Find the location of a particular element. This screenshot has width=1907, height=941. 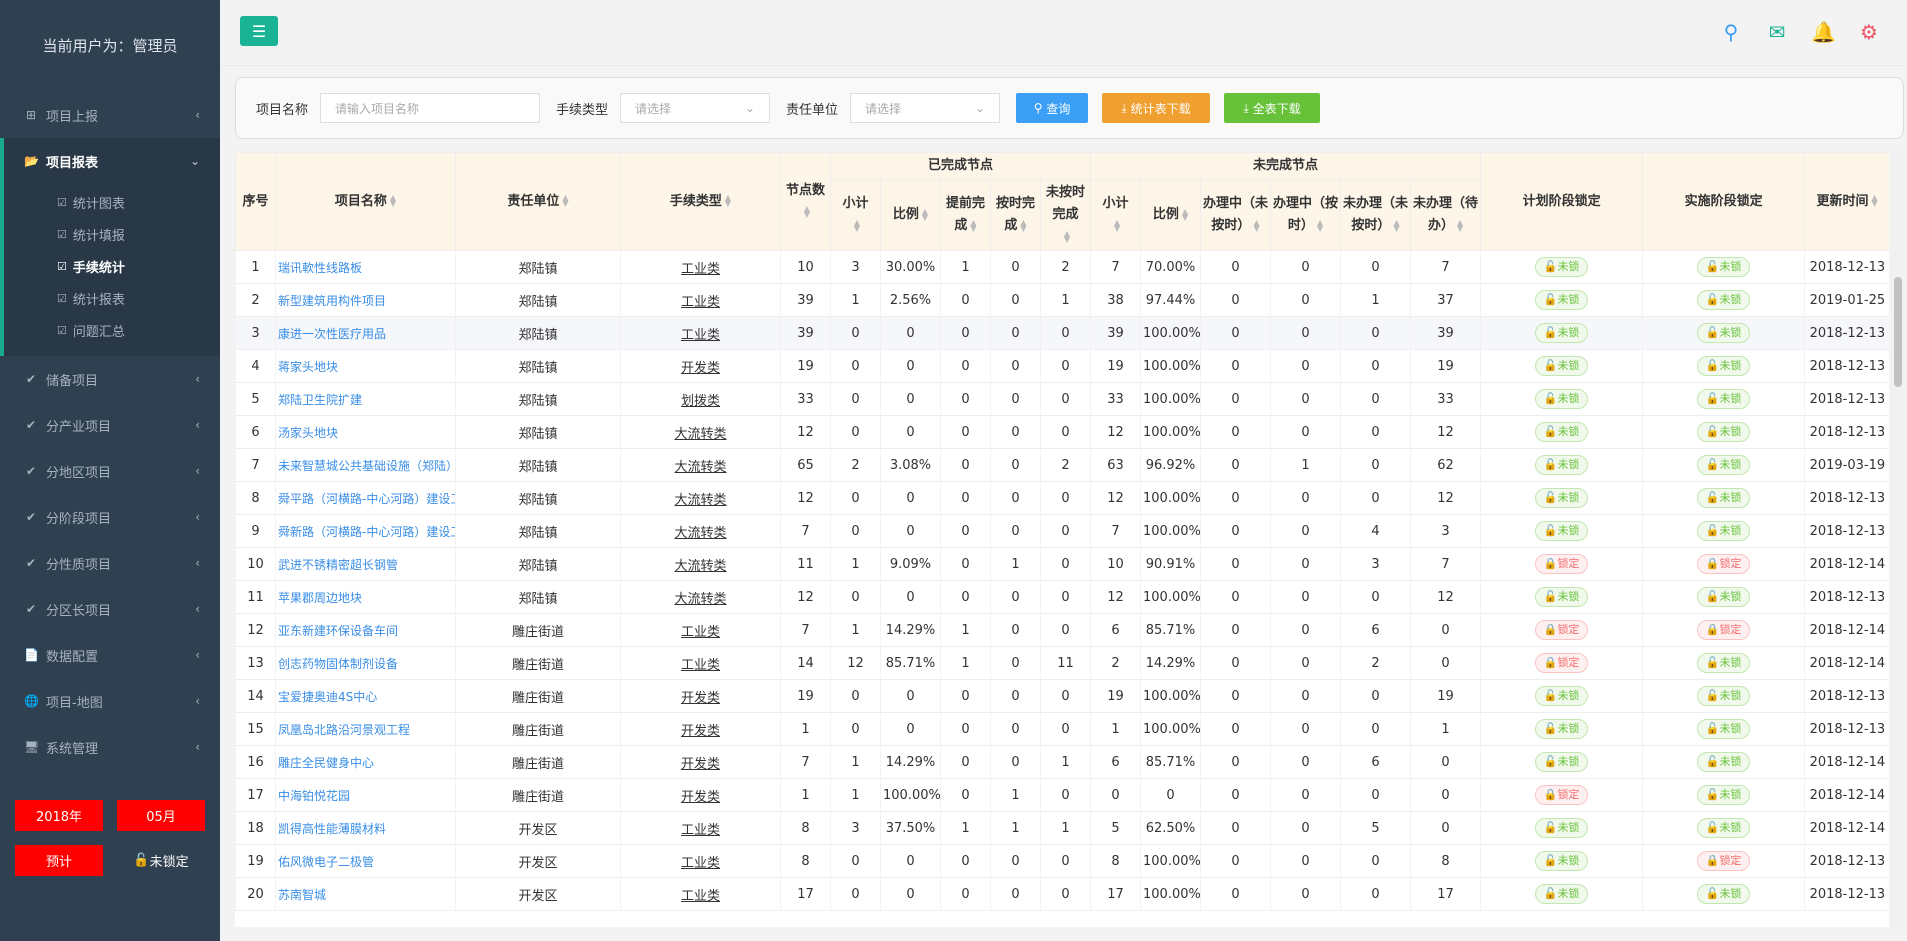

project-link: 舜平路（河横路-中心河路）建设工 is located at coordinates (365, 498).